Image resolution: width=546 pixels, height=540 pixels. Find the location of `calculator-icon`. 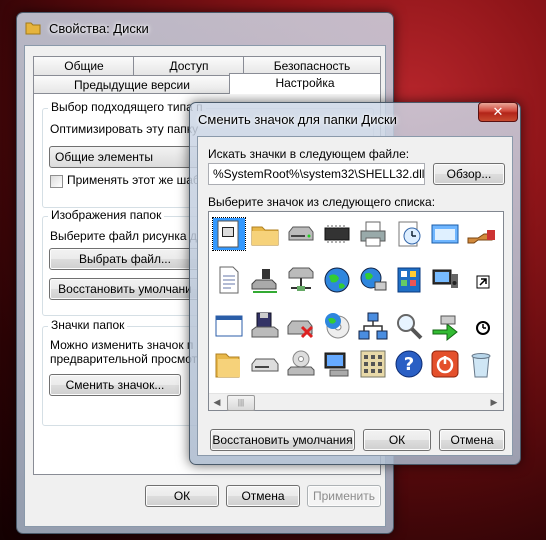

calculator-icon is located at coordinates (373, 364).